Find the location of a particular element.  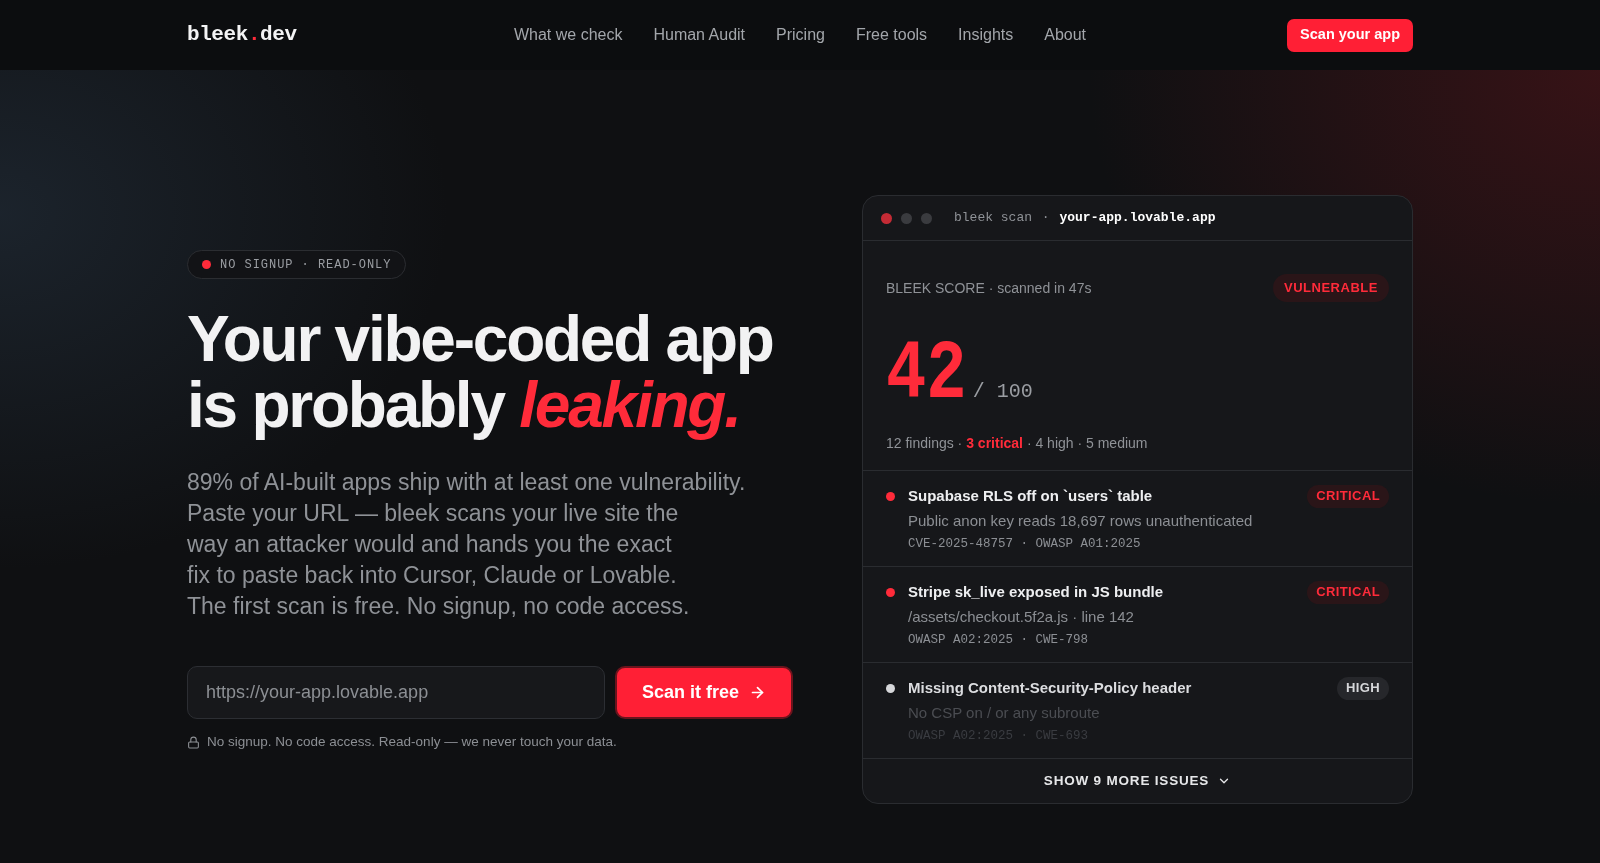

severity-badge: HIGH is located at coordinates (1362, 688).